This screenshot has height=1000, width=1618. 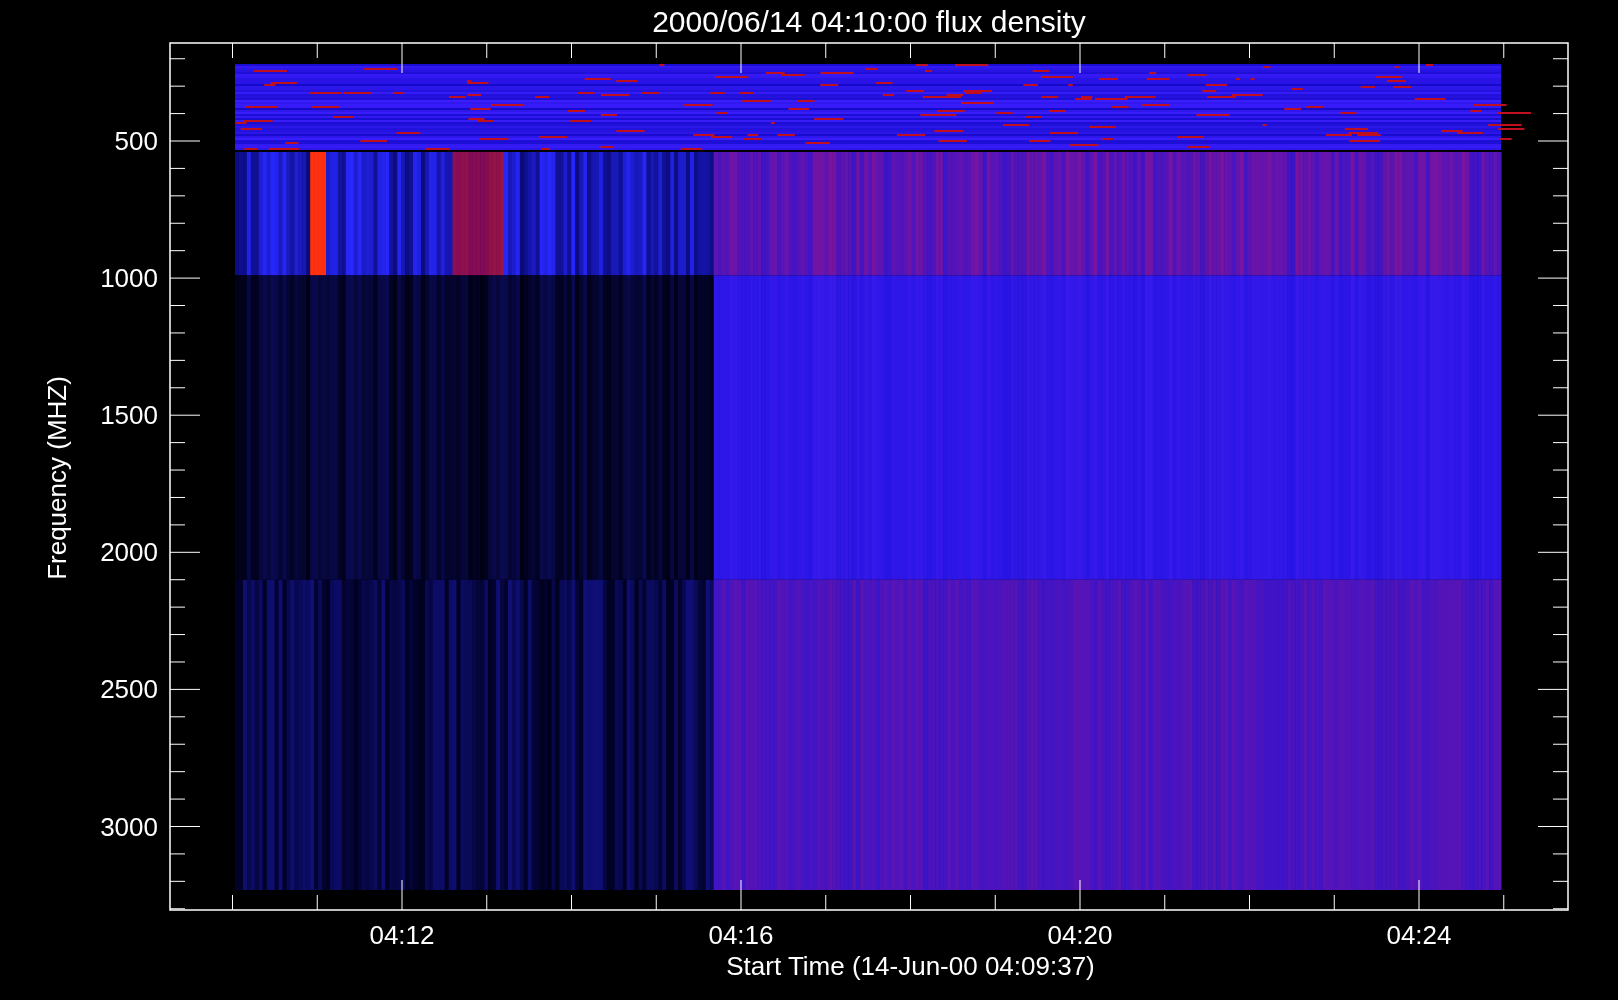 What do you see at coordinates (910, 966) in the screenshot?
I see `x-axis-label: Start Time (14-Jun-00 04:09:37)` at bounding box center [910, 966].